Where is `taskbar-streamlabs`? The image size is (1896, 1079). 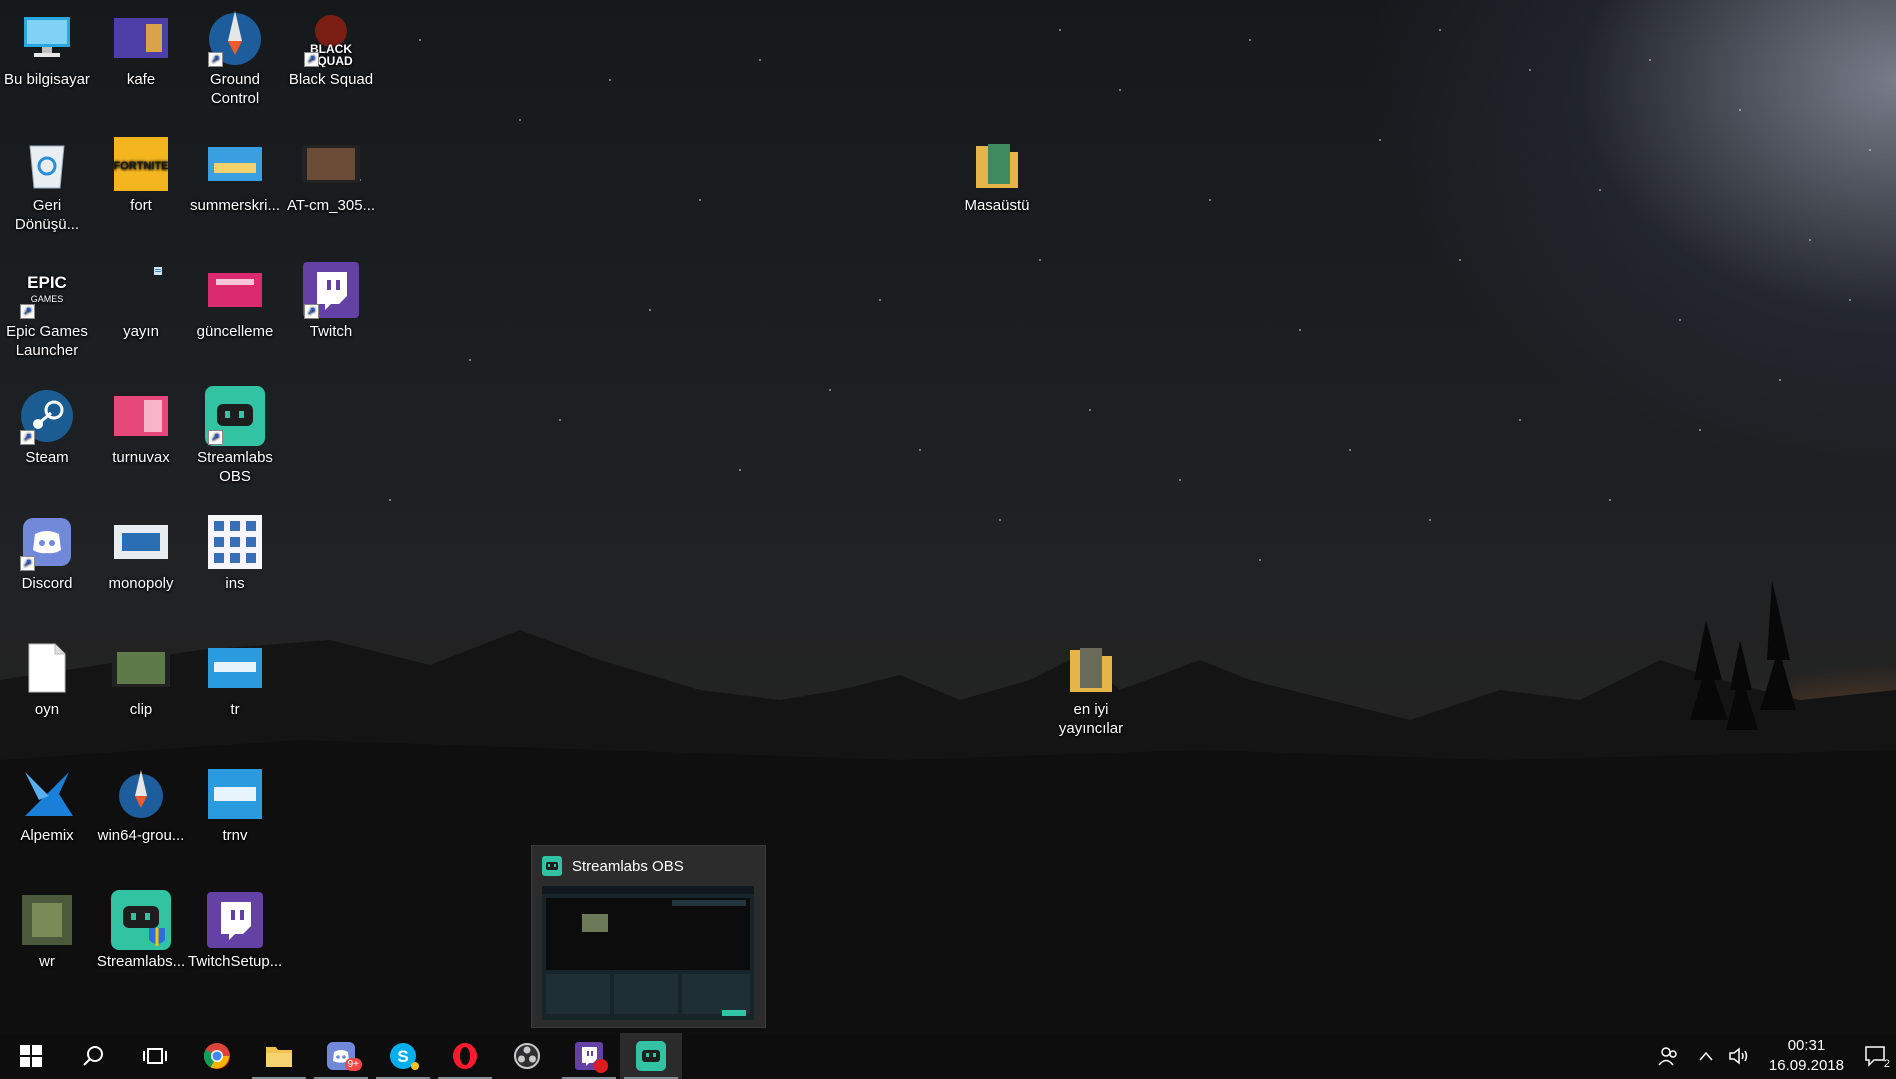 taskbar-streamlabs is located at coordinates (651, 1056).